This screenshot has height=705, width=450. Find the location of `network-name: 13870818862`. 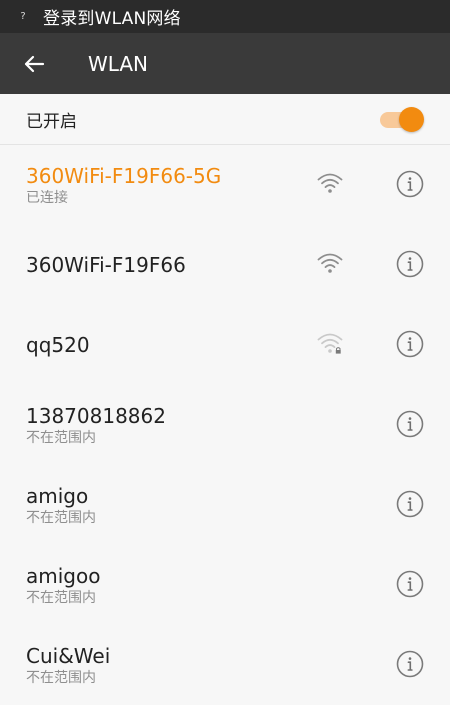

network-name: 13870818862 is located at coordinates (96, 416).